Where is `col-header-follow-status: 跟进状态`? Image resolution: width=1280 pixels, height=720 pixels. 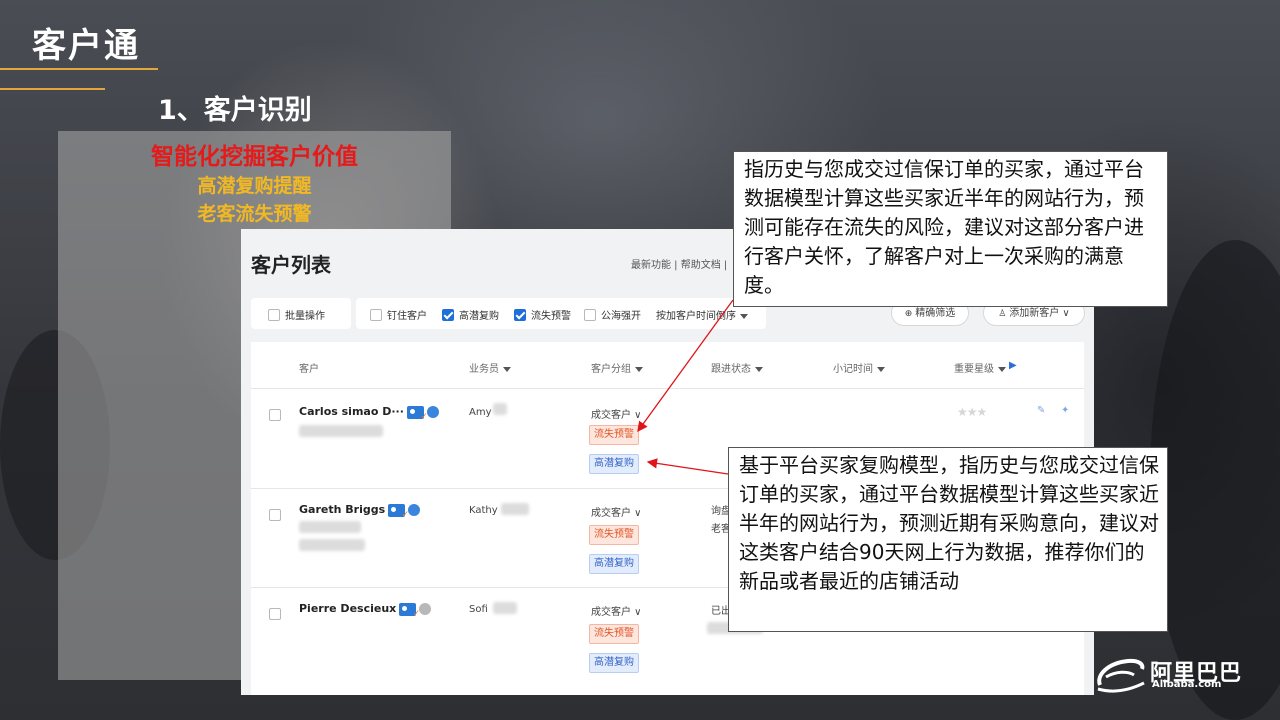
col-header-follow-status: 跟进状态 is located at coordinates (737, 367).